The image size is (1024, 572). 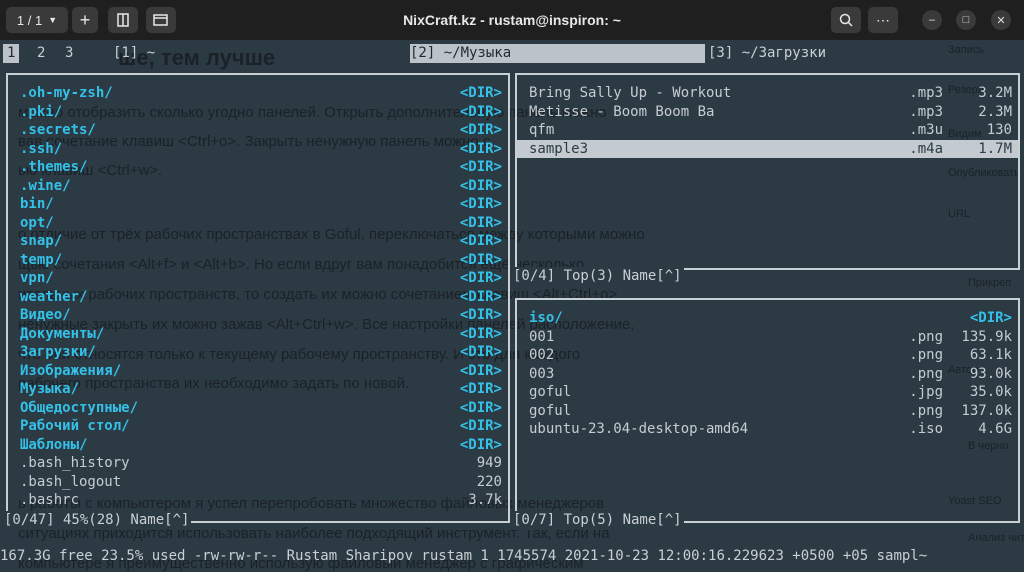 I want to click on directory-row: Изображения/ <DIR>, so click(x=258, y=371).